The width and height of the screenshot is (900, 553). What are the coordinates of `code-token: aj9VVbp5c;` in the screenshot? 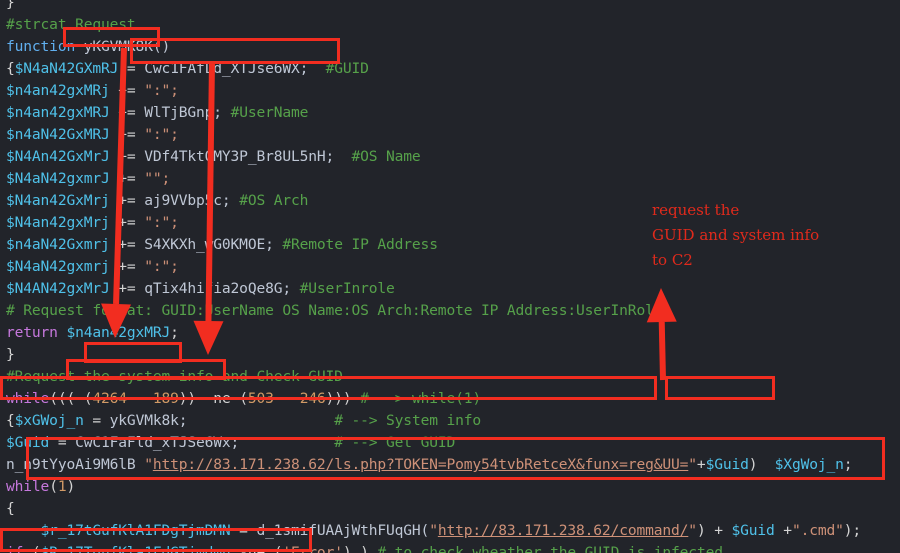 It's located at (192, 200).